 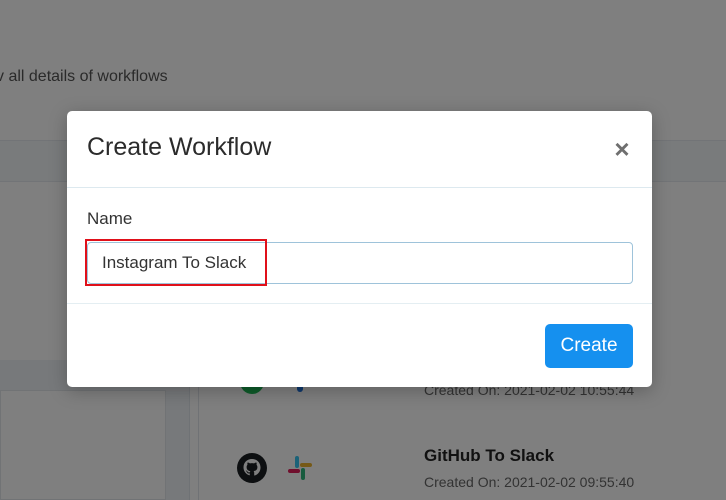 What do you see at coordinates (622, 149) in the screenshot?
I see `close-icon: ×` at bounding box center [622, 149].